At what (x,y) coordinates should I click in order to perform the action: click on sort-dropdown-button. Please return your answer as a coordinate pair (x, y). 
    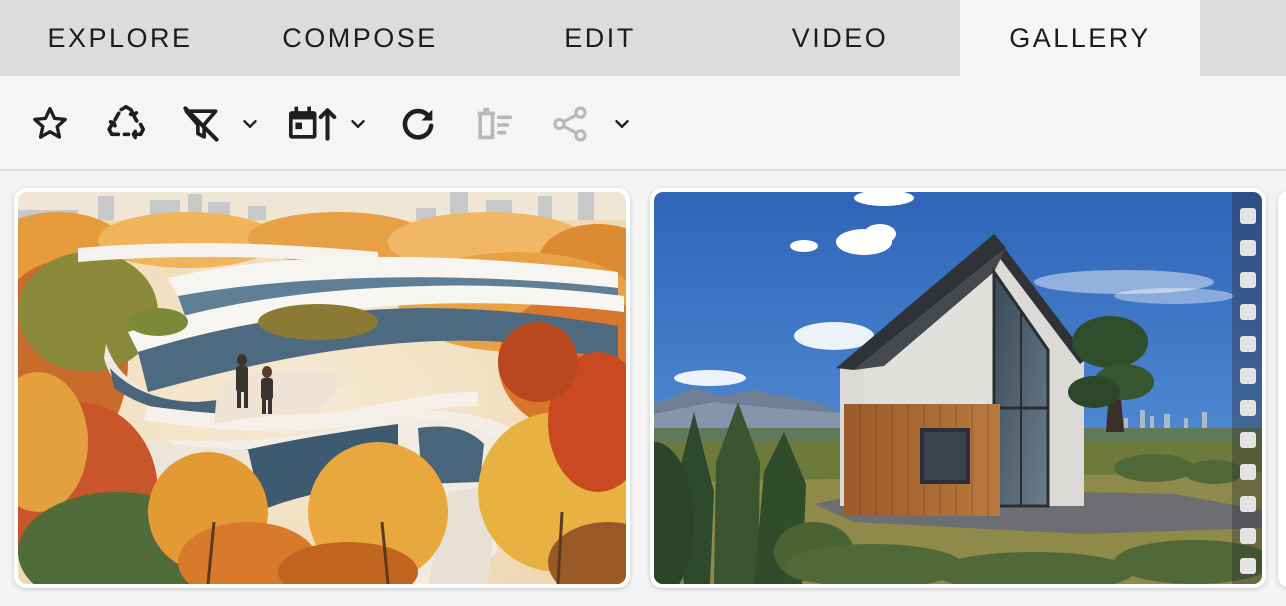
    Looking at the image, I should click on (358, 123).